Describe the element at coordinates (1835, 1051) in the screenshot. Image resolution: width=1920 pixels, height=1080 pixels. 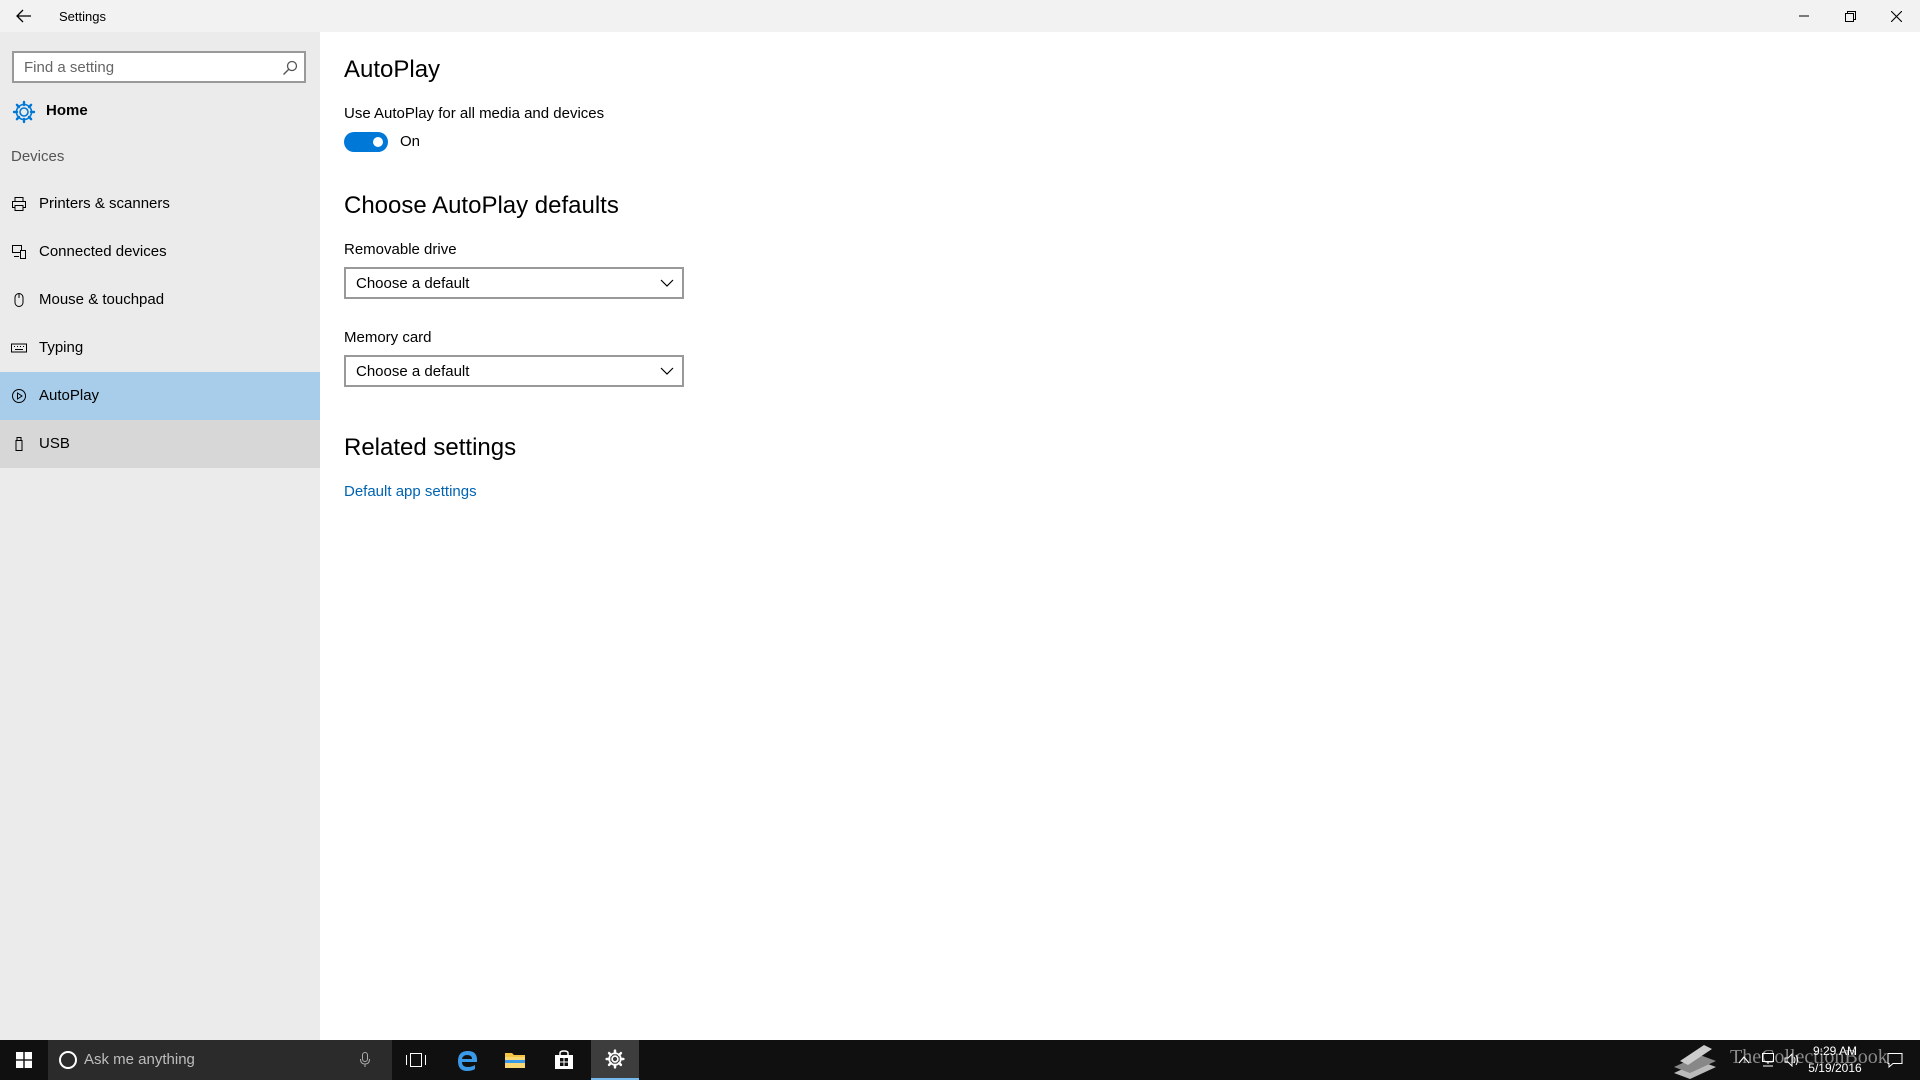
I see `clock-time: 9:29 AM` at that location.